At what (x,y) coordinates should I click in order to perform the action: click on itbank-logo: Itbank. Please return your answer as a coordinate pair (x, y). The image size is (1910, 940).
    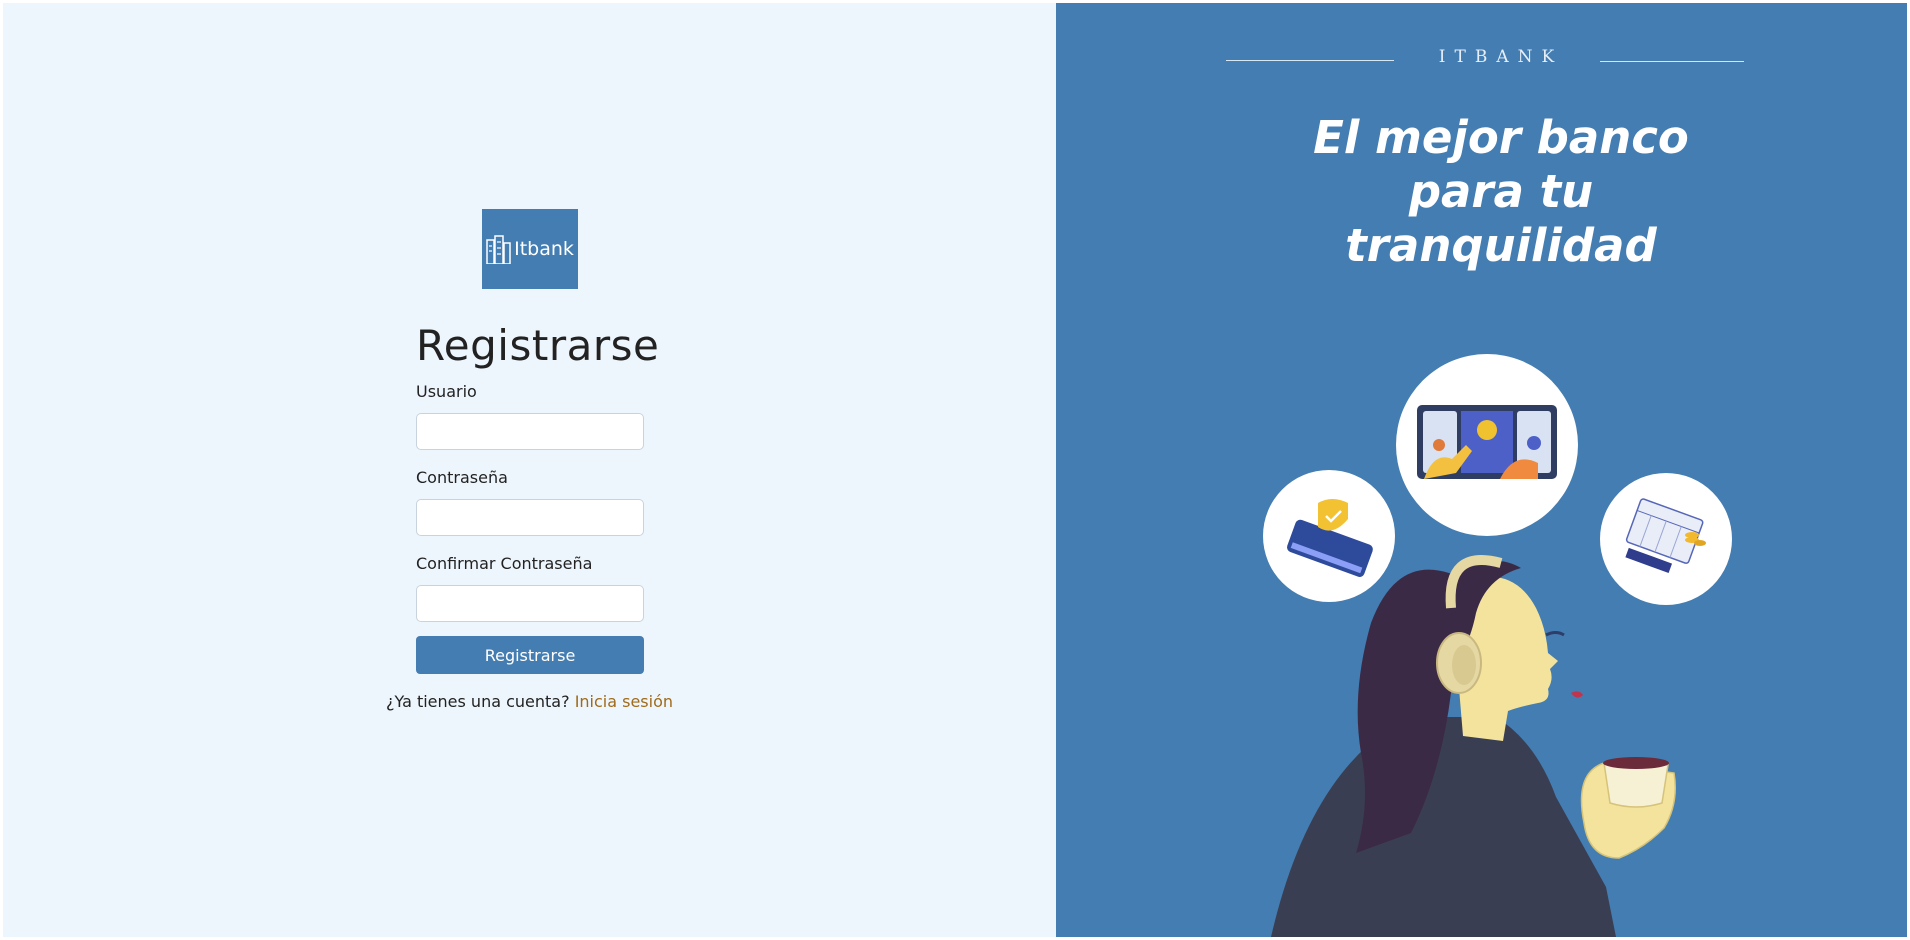
    Looking at the image, I should click on (530, 249).